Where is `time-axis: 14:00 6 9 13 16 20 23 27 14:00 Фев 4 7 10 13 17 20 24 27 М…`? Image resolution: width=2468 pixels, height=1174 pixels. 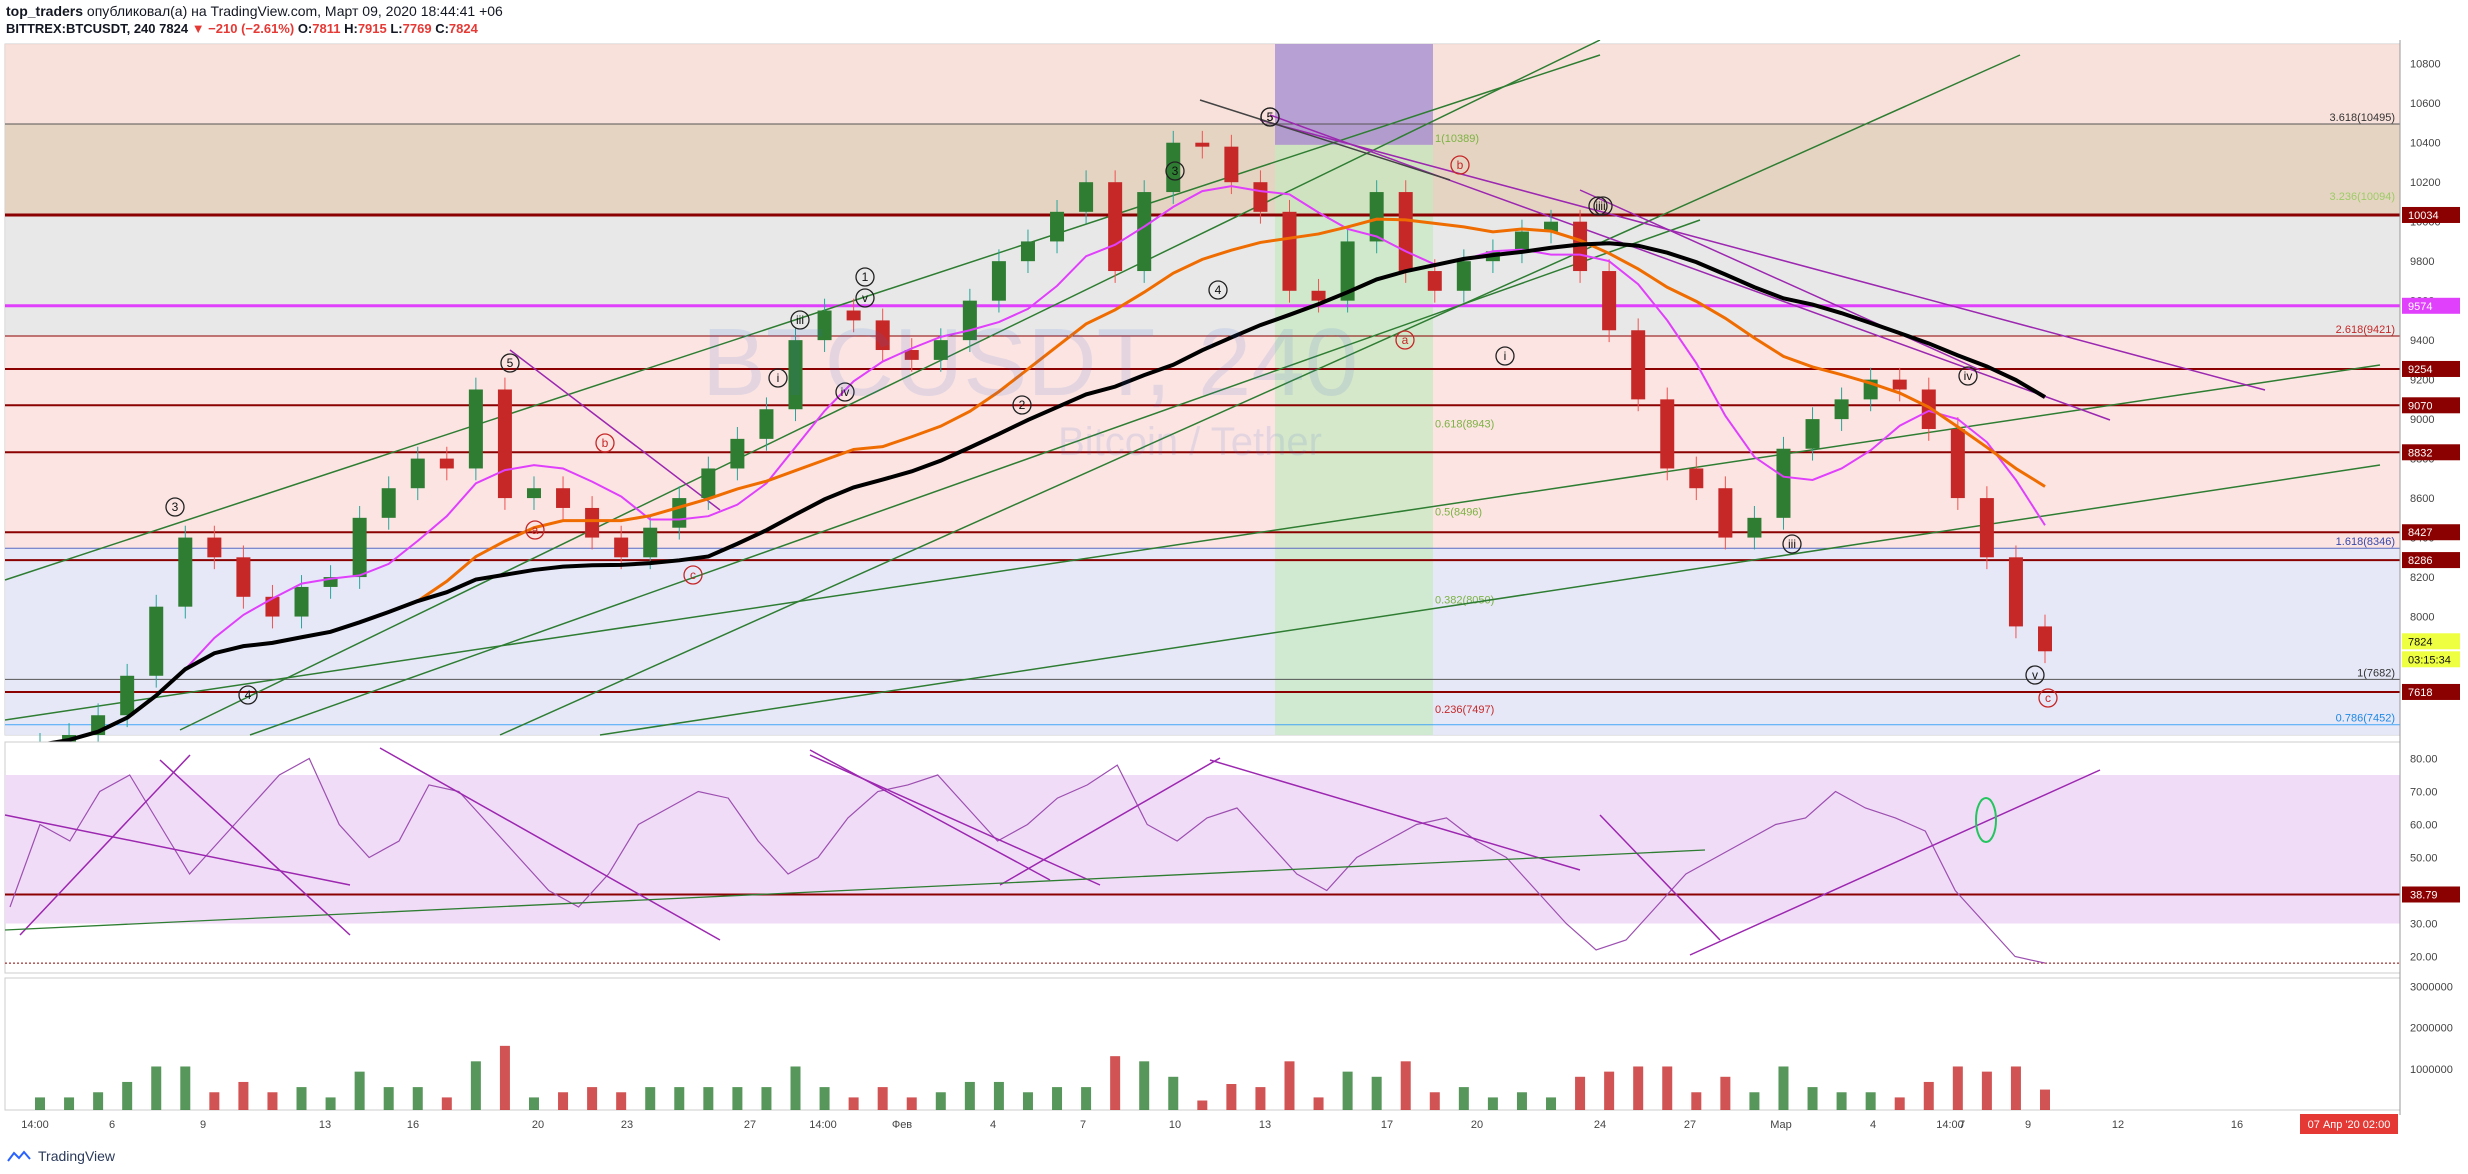
time-axis: 14:00 6 9 13 16 20 23 27 14:00 Фев 4 7 10 13 17 20 24 27 М… is located at coordinates (1209, 1124).